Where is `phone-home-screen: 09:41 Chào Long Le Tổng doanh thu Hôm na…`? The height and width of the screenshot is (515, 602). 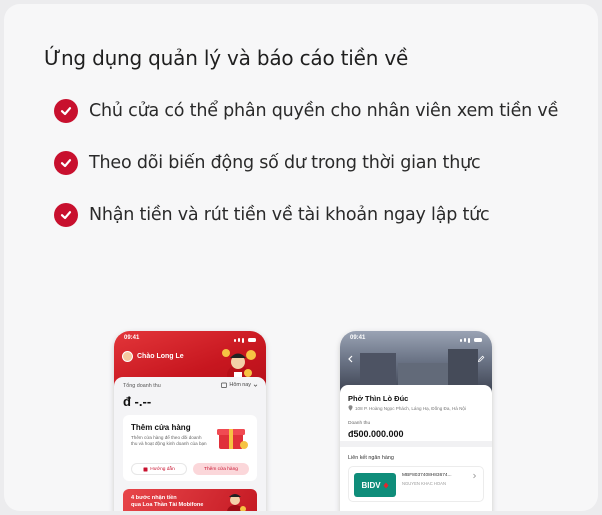
phone-home-screen: 09:41 Chào Long Le Tổng doanh thu Hôm na… is located at coordinates (190, 421).